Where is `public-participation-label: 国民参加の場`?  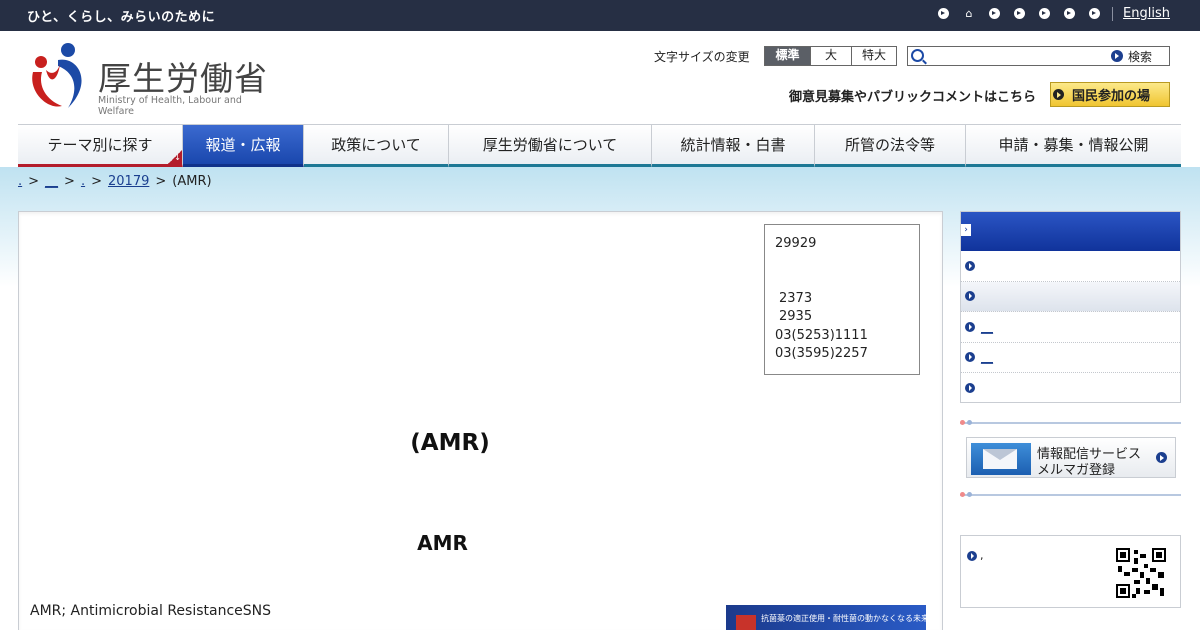 public-participation-label: 国民参加の場 is located at coordinates (1111, 96).